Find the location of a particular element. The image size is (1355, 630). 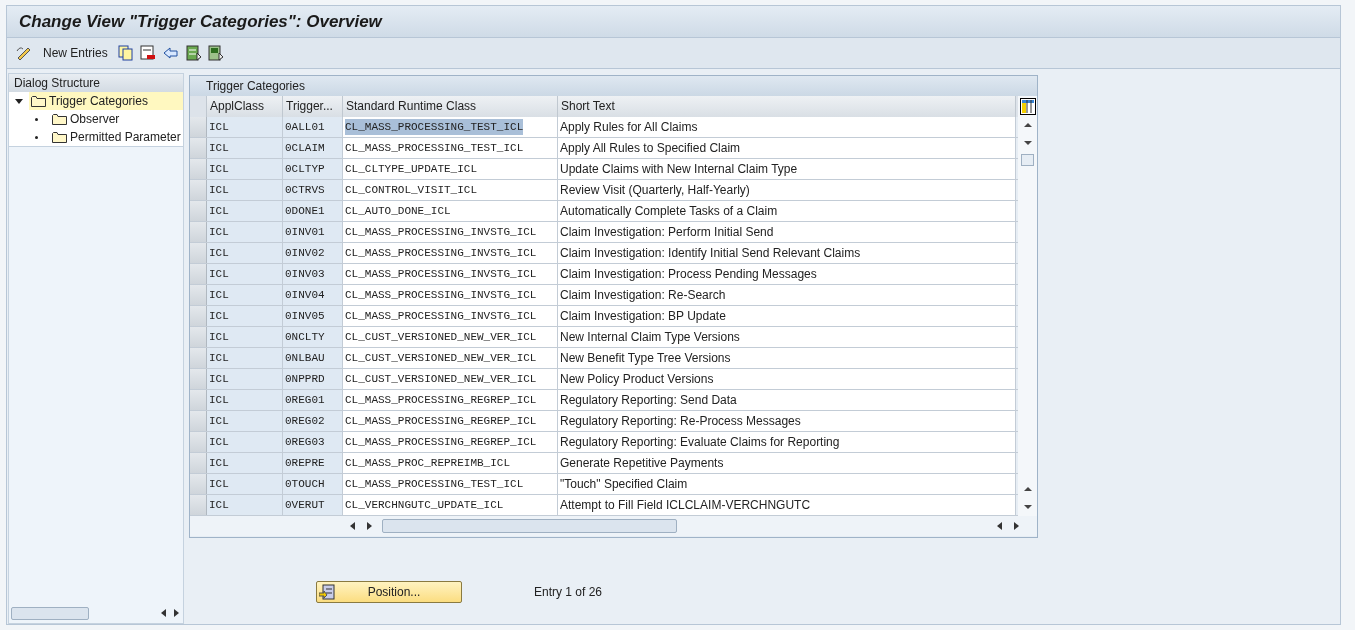

column-header: ApplClass is located at coordinates (245, 106).